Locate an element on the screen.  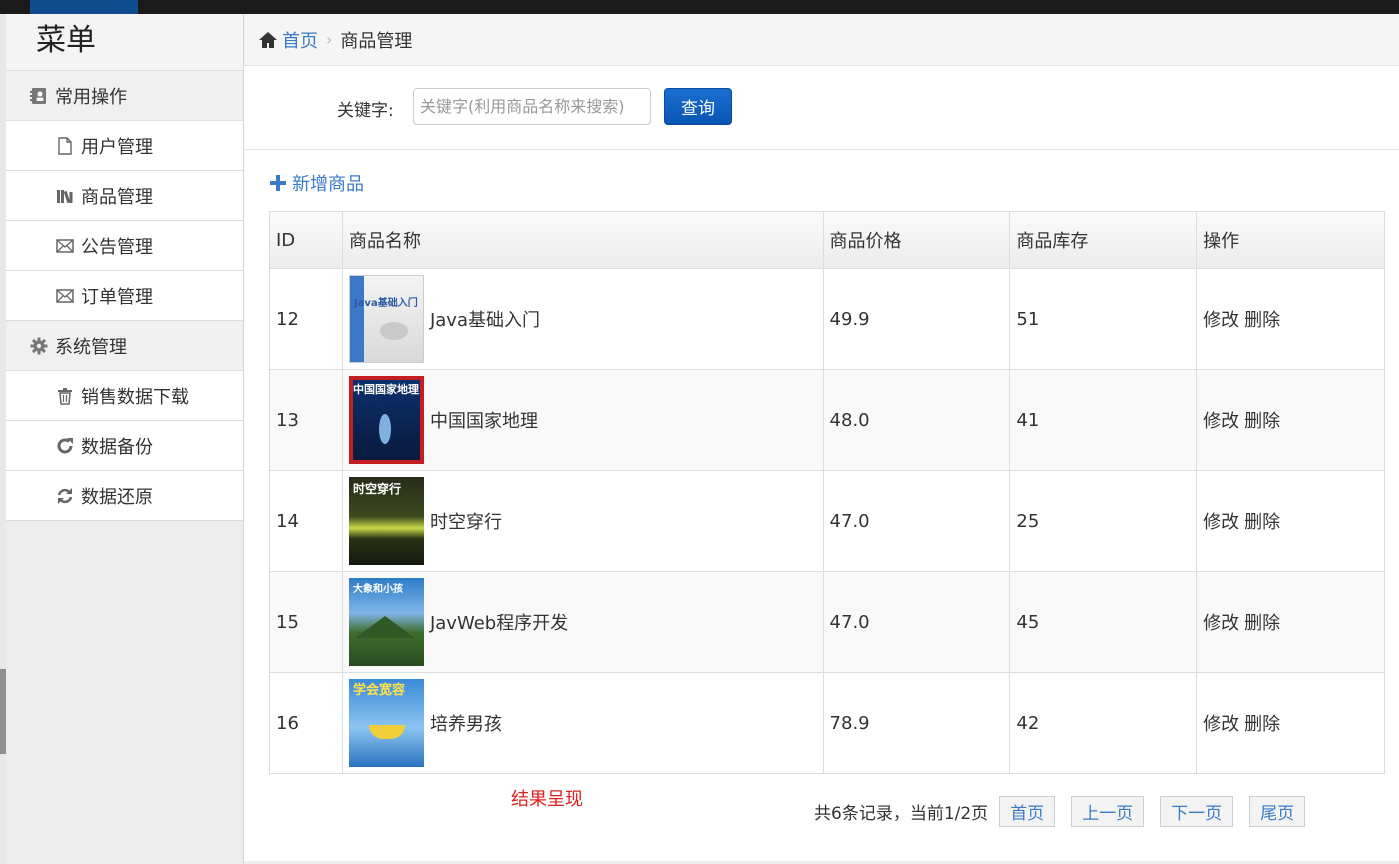
breadcrumb-current: 商品管理 is located at coordinates (376, 41).